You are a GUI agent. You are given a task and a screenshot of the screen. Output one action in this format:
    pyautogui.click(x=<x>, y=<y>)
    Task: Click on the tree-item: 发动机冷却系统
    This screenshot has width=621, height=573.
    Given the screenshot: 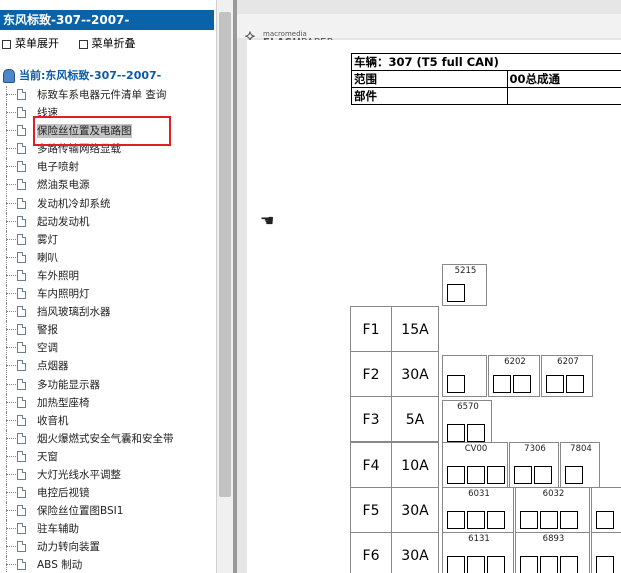 What is the action you would take?
    pyautogui.click(x=107, y=203)
    